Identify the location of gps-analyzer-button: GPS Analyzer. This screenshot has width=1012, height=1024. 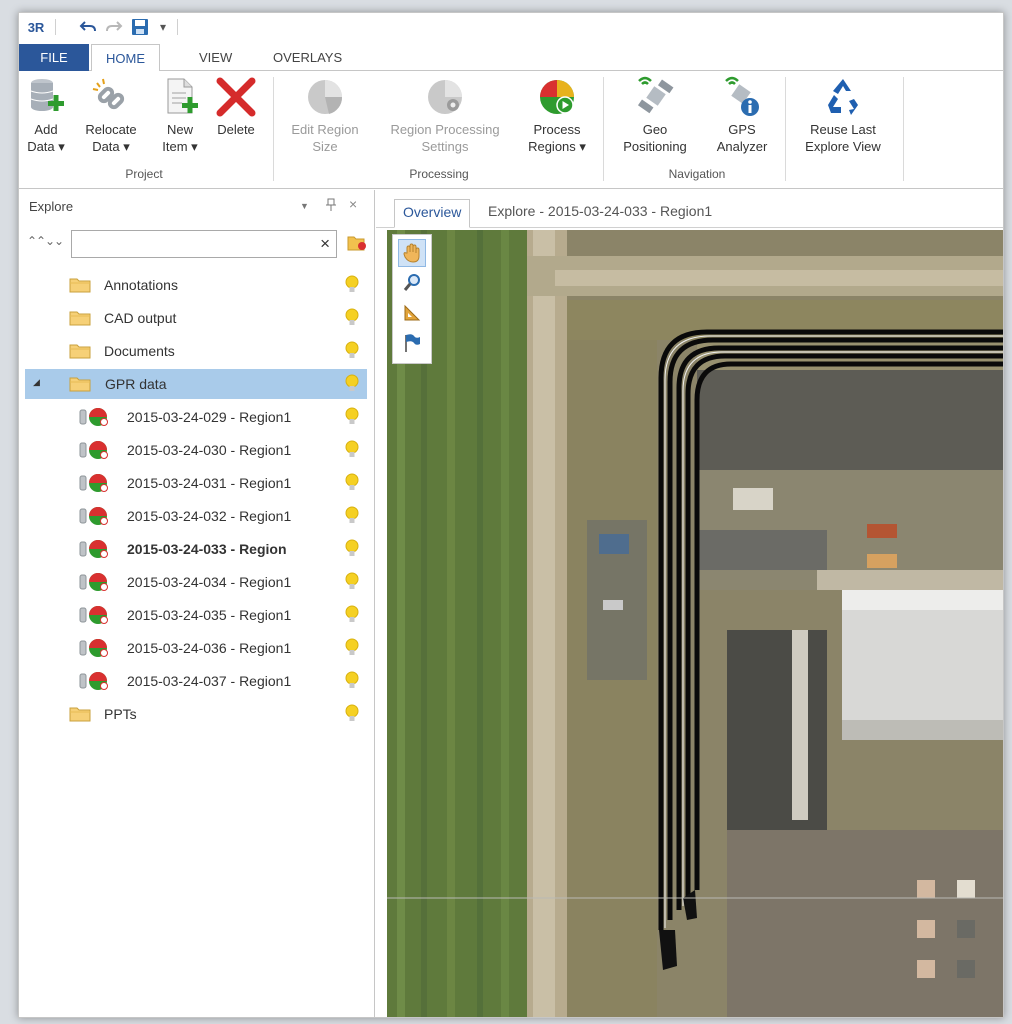
(742, 115).